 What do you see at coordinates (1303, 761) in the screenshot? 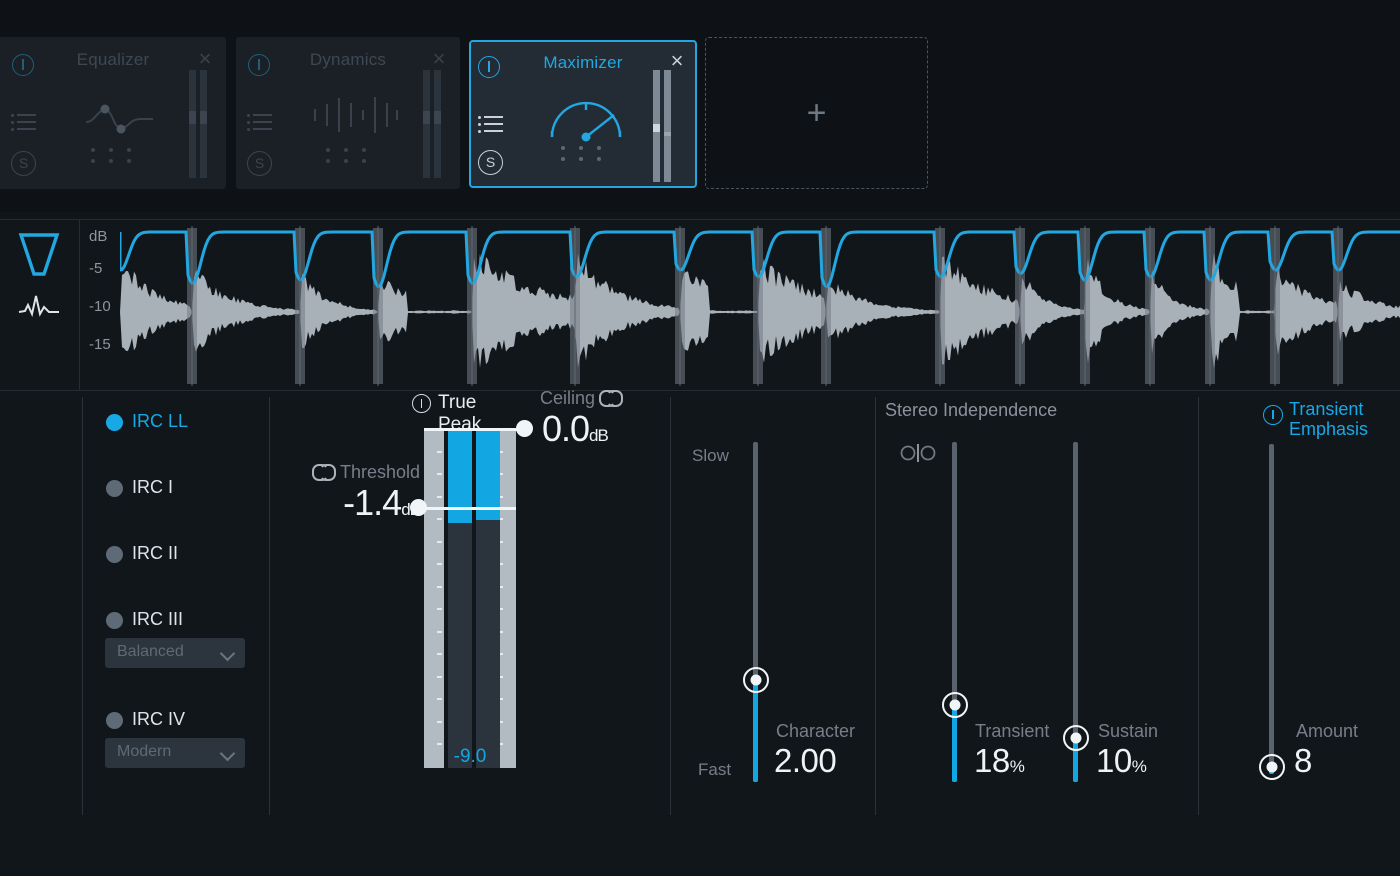
I see `amount-value: 8` at bounding box center [1303, 761].